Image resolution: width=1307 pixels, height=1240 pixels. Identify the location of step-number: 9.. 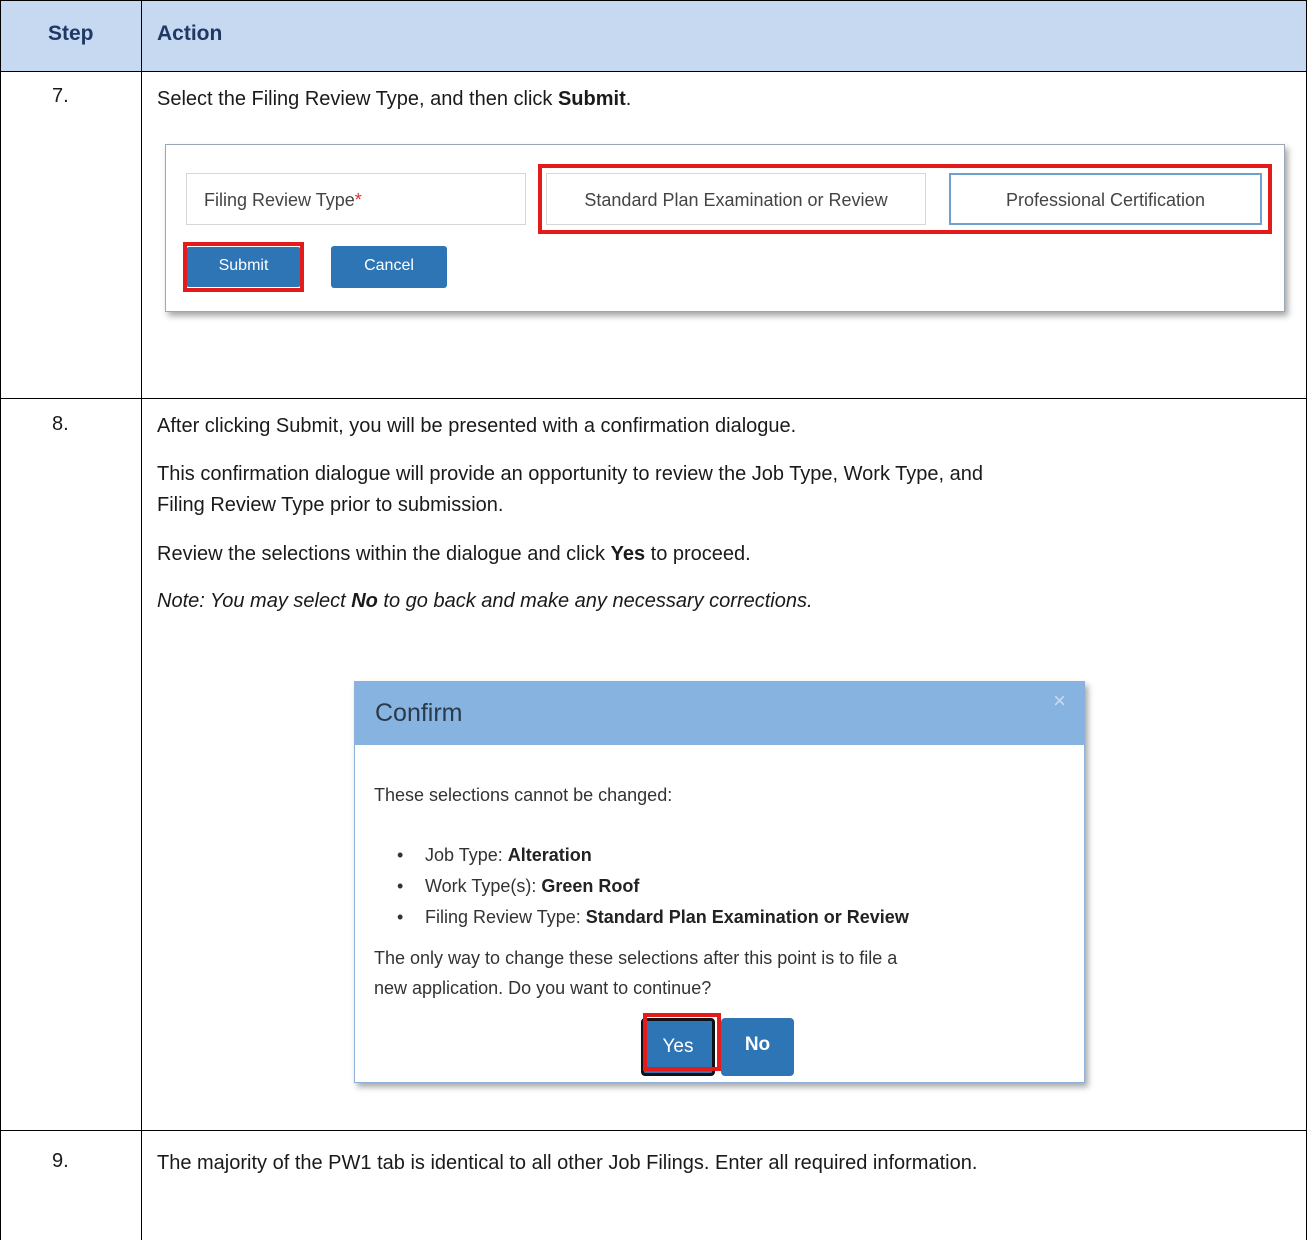
(60, 1161).